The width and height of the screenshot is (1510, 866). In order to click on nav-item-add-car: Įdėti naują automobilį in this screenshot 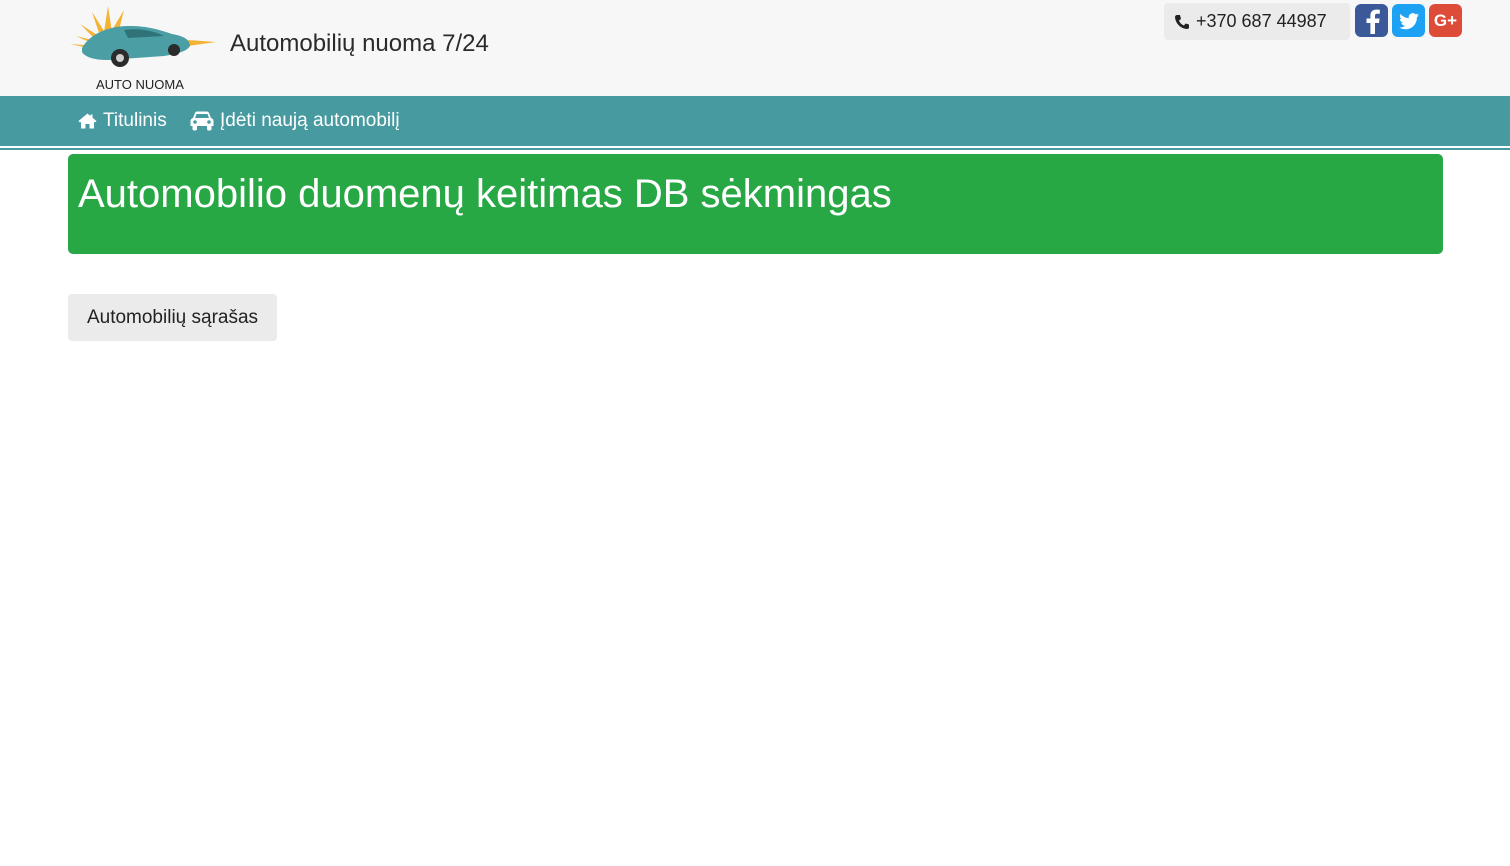, I will do `click(295, 121)`.